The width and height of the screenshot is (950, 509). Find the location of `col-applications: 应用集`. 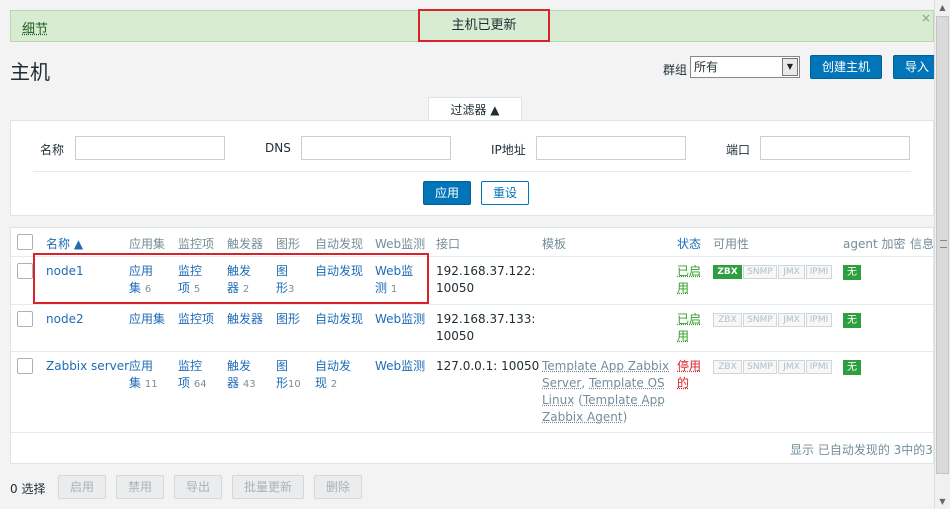

col-applications: 应用集 is located at coordinates (147, 244).